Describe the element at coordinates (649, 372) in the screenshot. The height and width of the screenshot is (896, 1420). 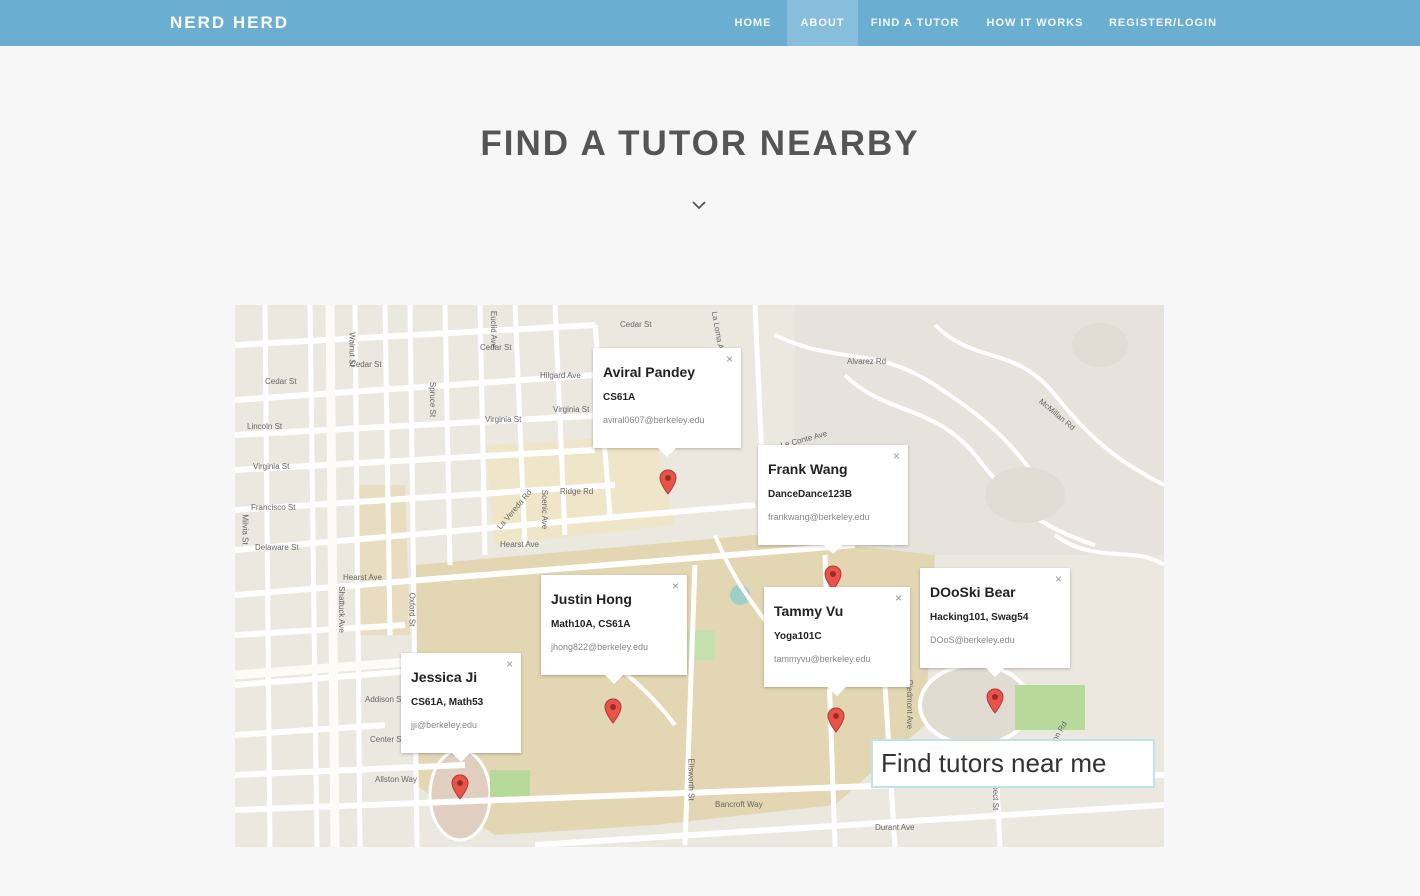
I see `tutor-name: Aviral Pandey` at that location.